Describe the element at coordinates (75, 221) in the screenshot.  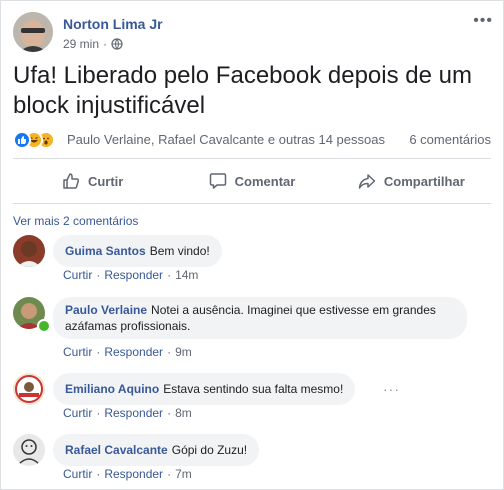
I see `view-more-comments-link: Ver mais 2 comentários` at that location.